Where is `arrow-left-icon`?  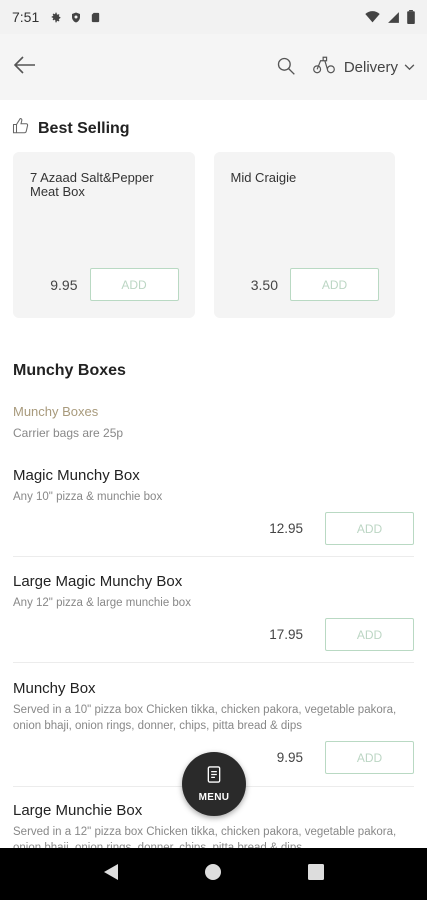
arrow-left-icon is located at coordinates (25, 67).